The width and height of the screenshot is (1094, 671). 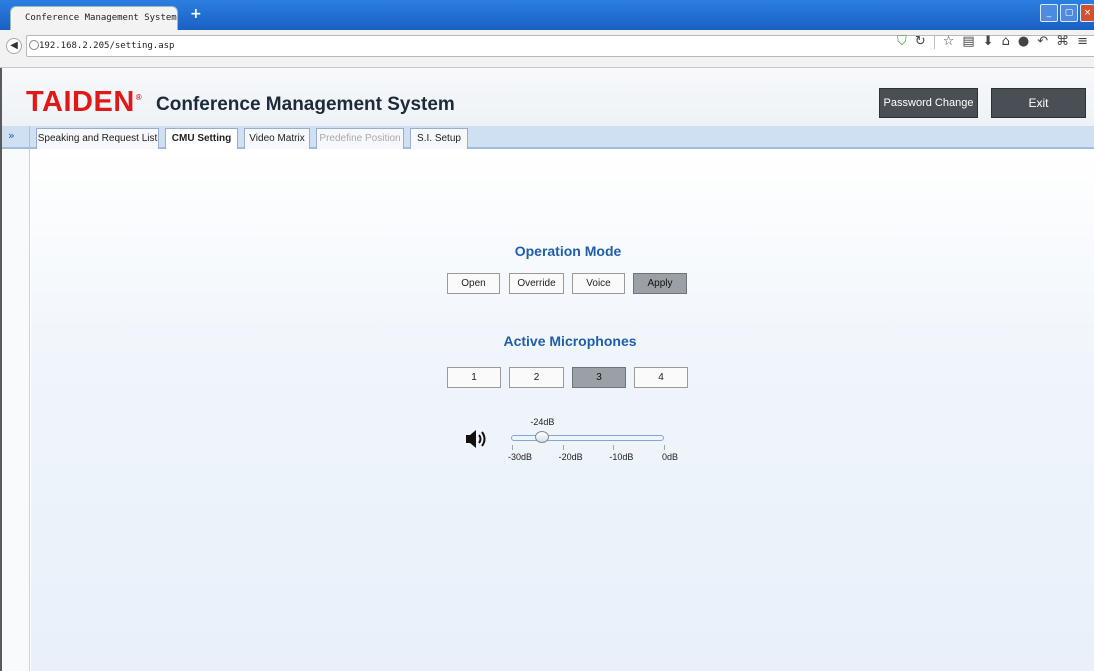 I want to click on reload-icon: ↻, so click(x=920, y=41).